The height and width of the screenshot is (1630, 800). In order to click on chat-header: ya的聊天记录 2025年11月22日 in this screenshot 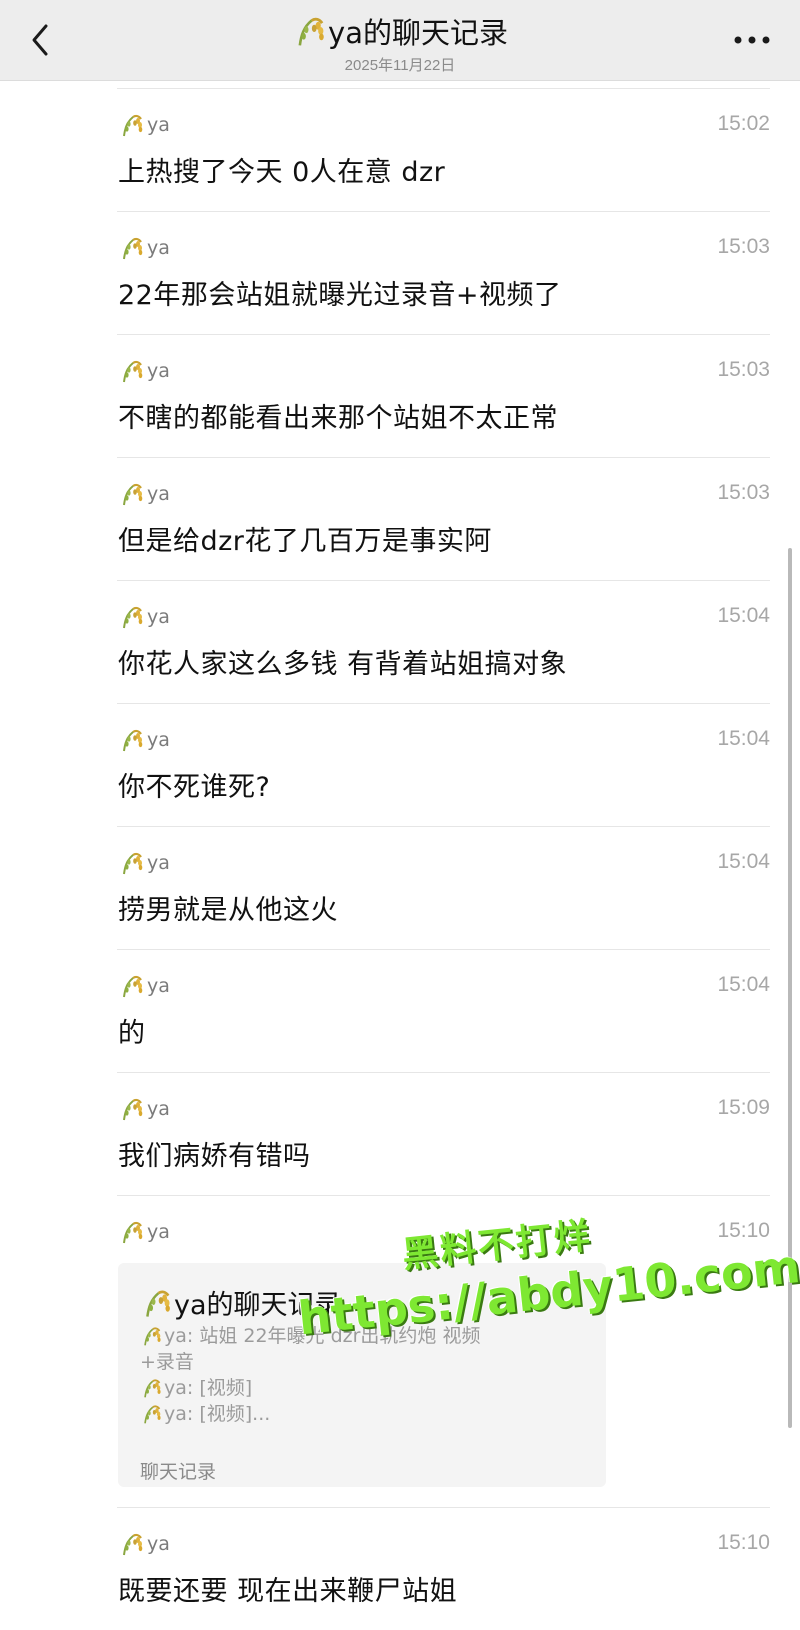, I will do `click(400, 40)`.